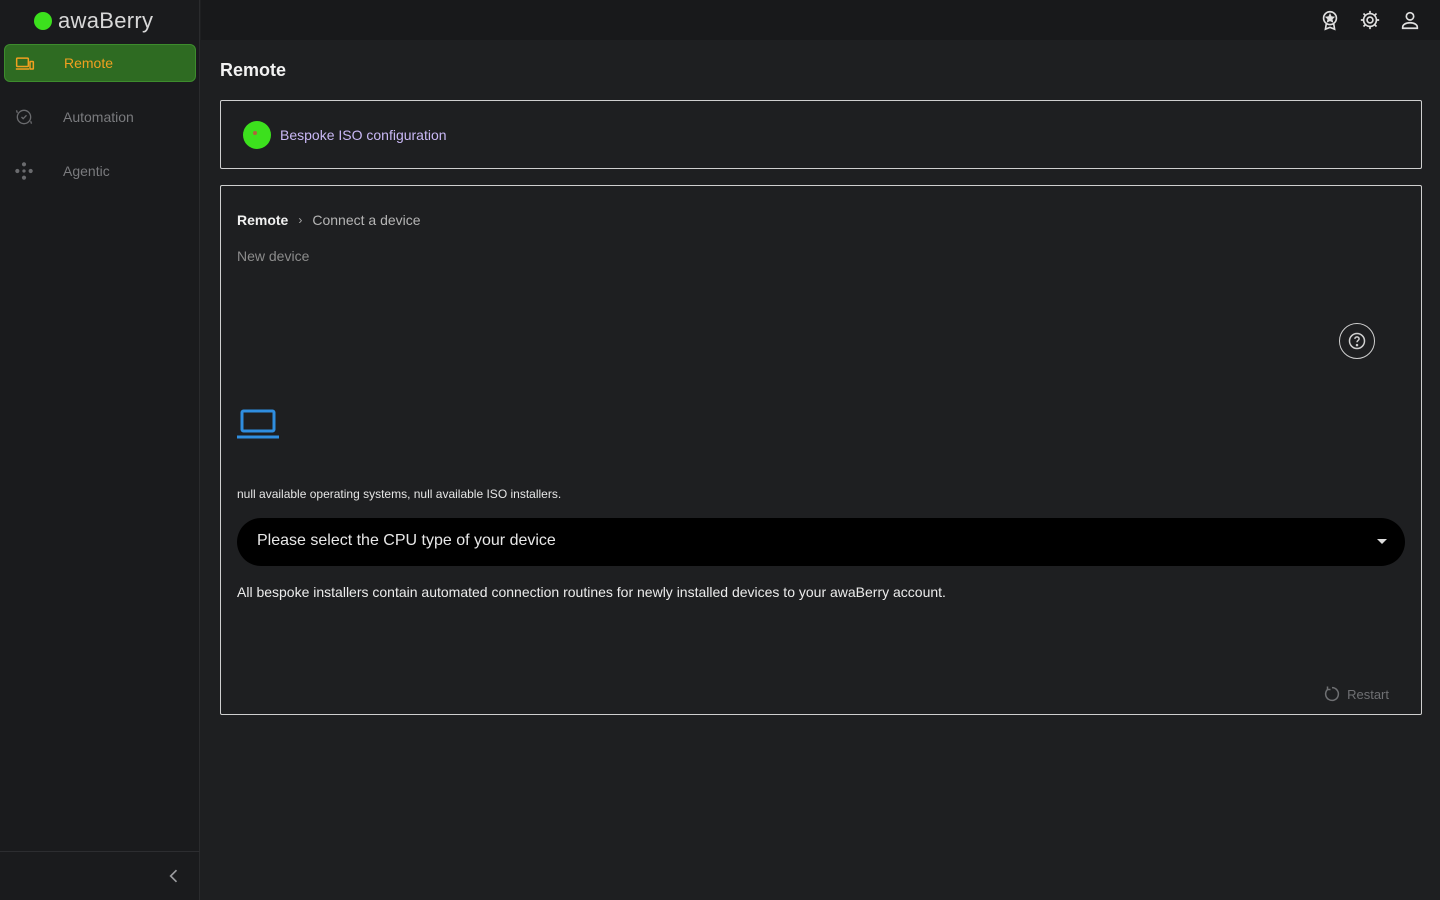 The image size is (1440, 900). Describe the element at coordinates (174, 876) in the screenshot. I see `chevron-left-icon` at that location.